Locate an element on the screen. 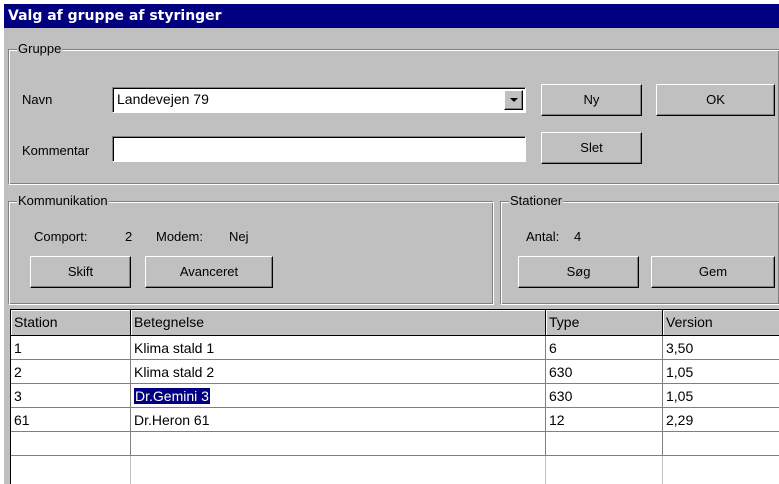 The height and width of the screenshot is (484, 779). navn-dropdown-button is located at coordinates (513, 100).